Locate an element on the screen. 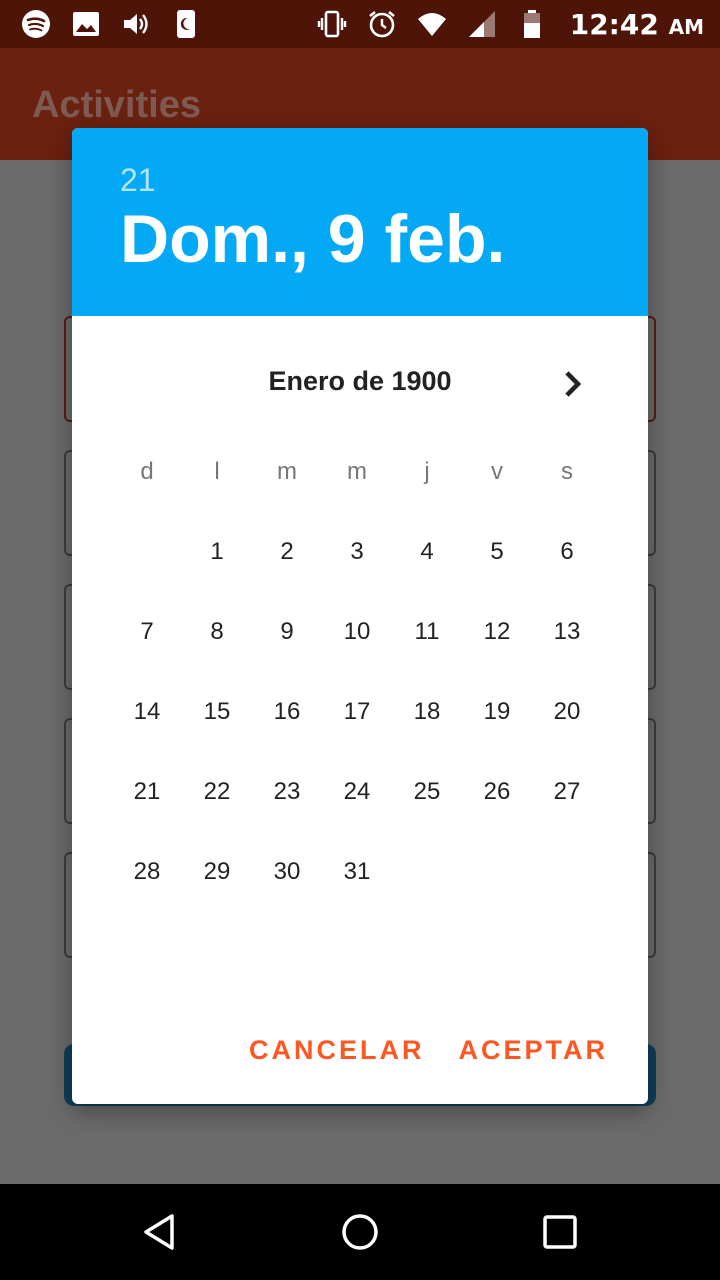 This screenshot has width=720, height=1280. accept-button: ACEPTAR is located at coordinates (533, 1050).